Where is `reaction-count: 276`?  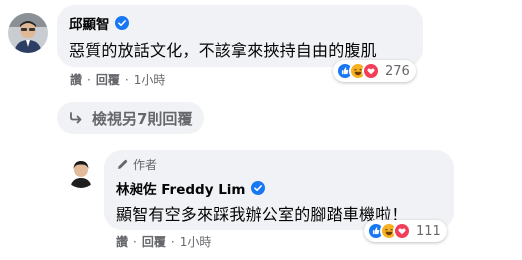 reaction-count: 276 is located at coordinates (397, 71).